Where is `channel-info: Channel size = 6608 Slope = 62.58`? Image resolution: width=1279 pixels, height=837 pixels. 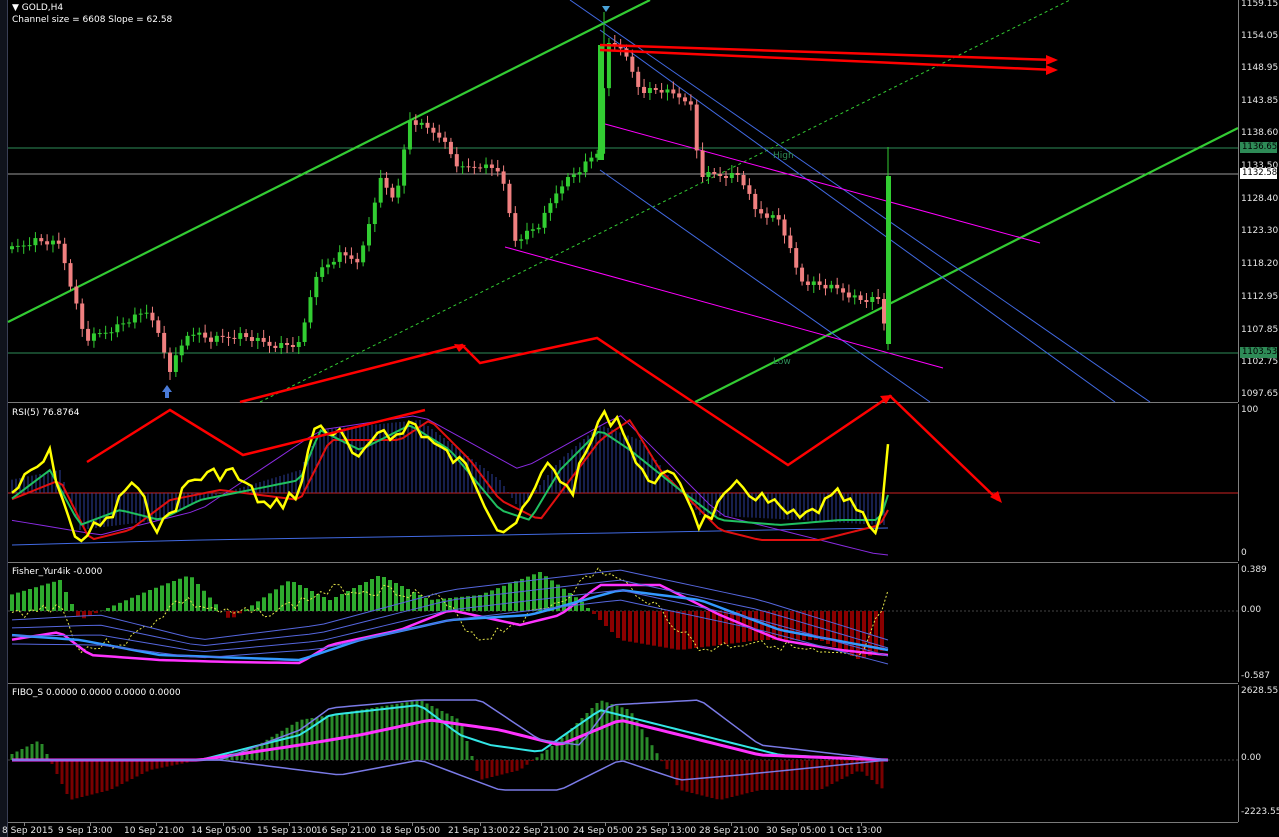
channel-info: Channel size = 6608 Slope = 62.58 is located at coordinates (92, 20).